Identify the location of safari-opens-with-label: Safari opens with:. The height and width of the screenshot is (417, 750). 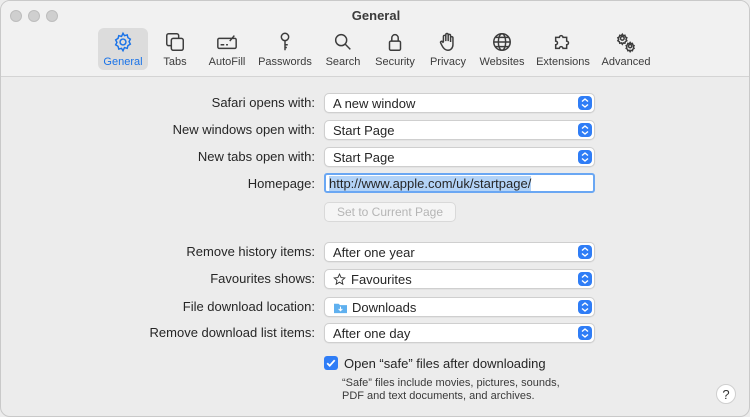
(263, 102).